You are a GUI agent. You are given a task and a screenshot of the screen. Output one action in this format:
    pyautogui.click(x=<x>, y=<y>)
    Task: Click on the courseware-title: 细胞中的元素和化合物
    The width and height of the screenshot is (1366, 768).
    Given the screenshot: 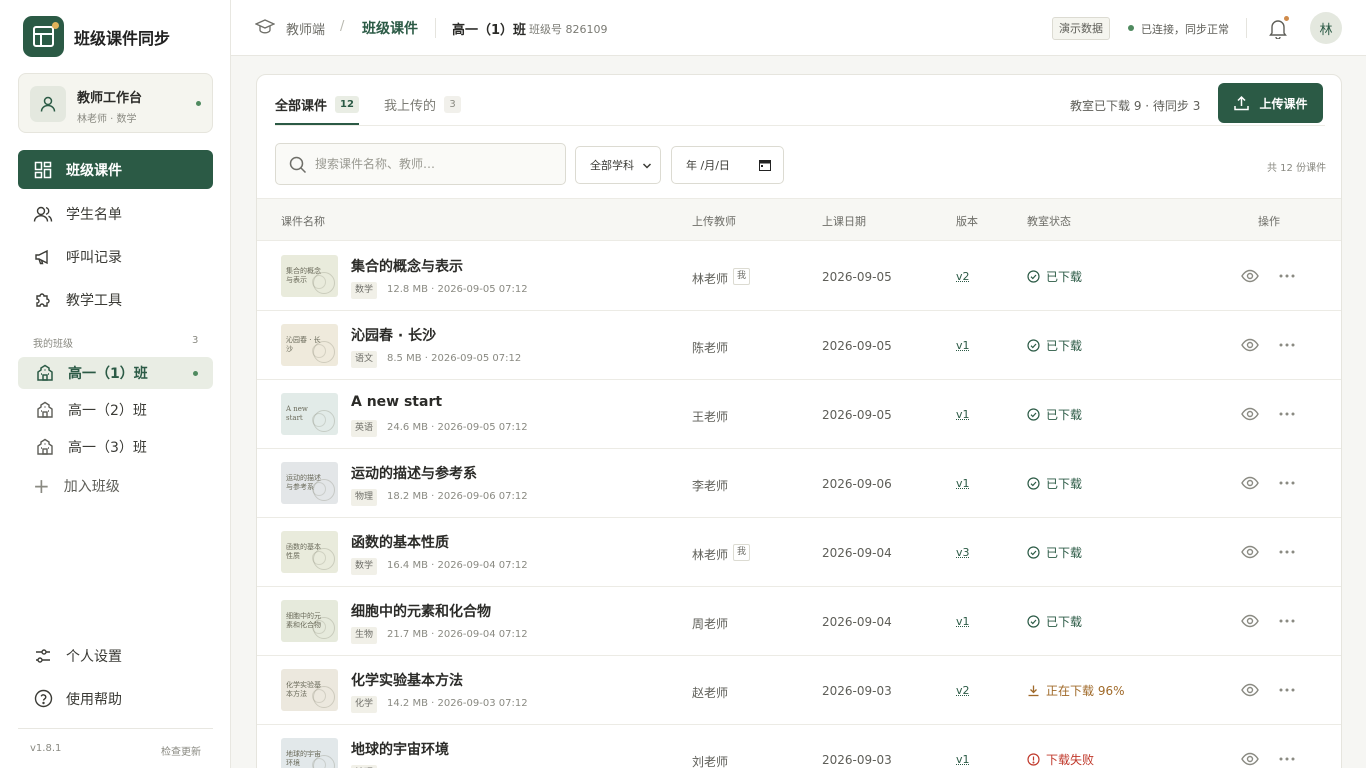 What is the action you would take?
    pyautogui.click(x=421, y=611)
    